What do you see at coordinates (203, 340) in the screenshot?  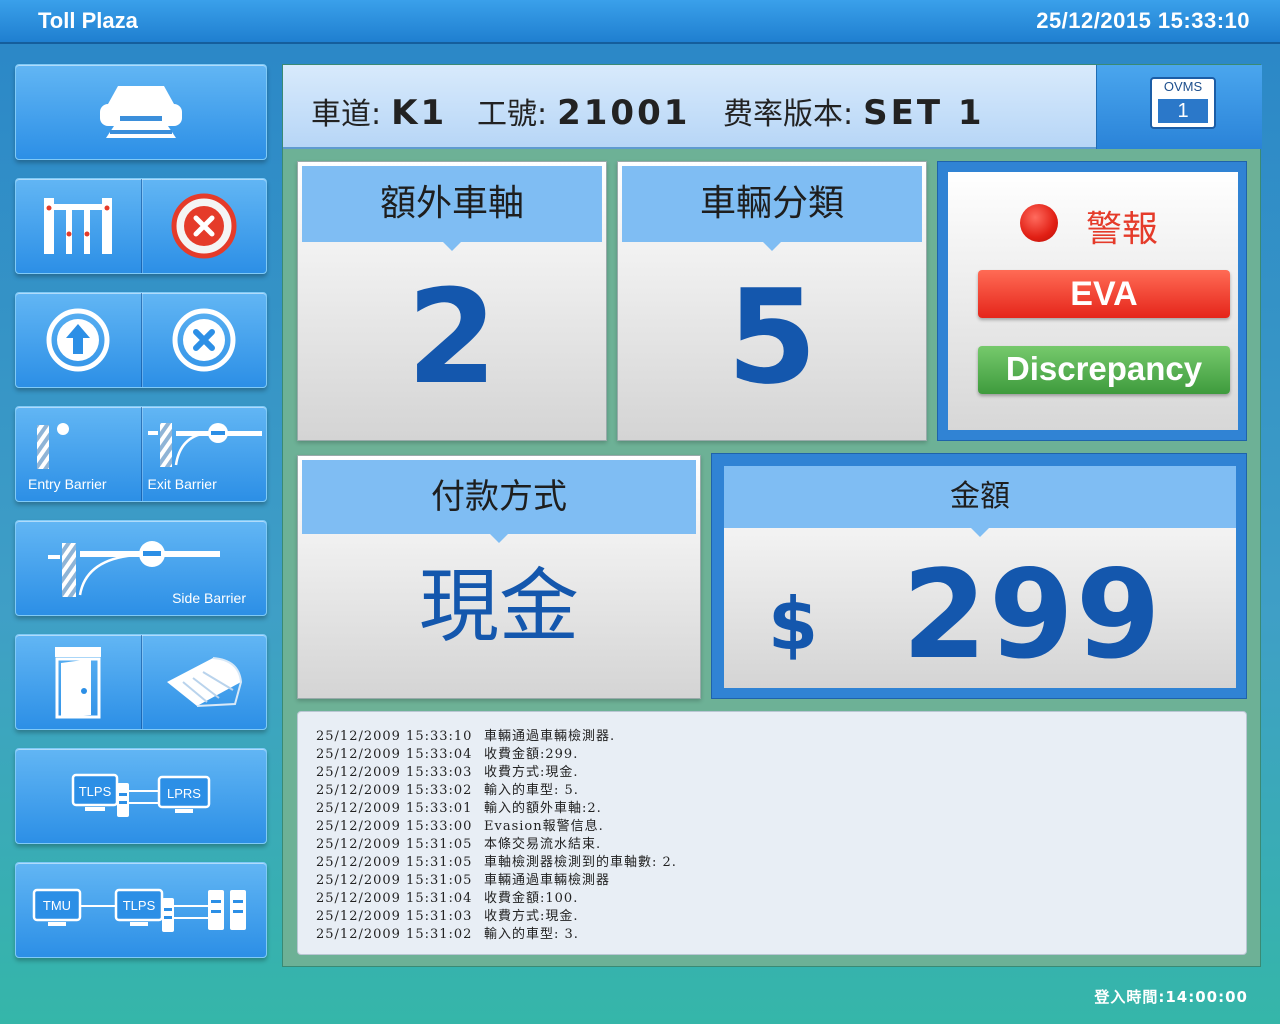 I see `cancel-button` at bounding box center [203, 340].